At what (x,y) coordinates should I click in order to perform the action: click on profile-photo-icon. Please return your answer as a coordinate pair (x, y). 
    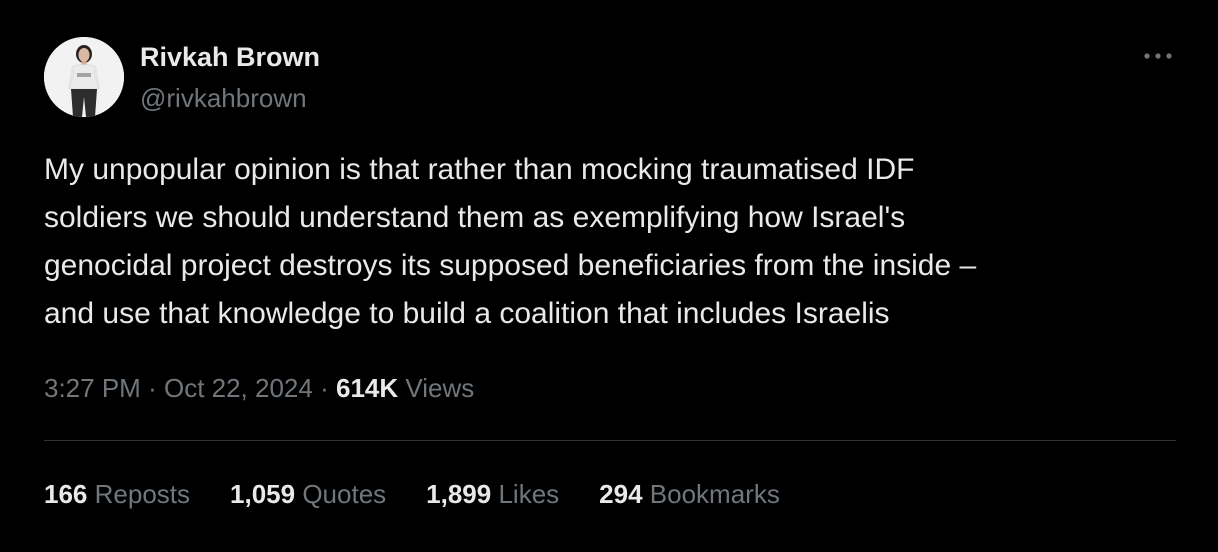
    Looking at the image, I should click on (84, 77).